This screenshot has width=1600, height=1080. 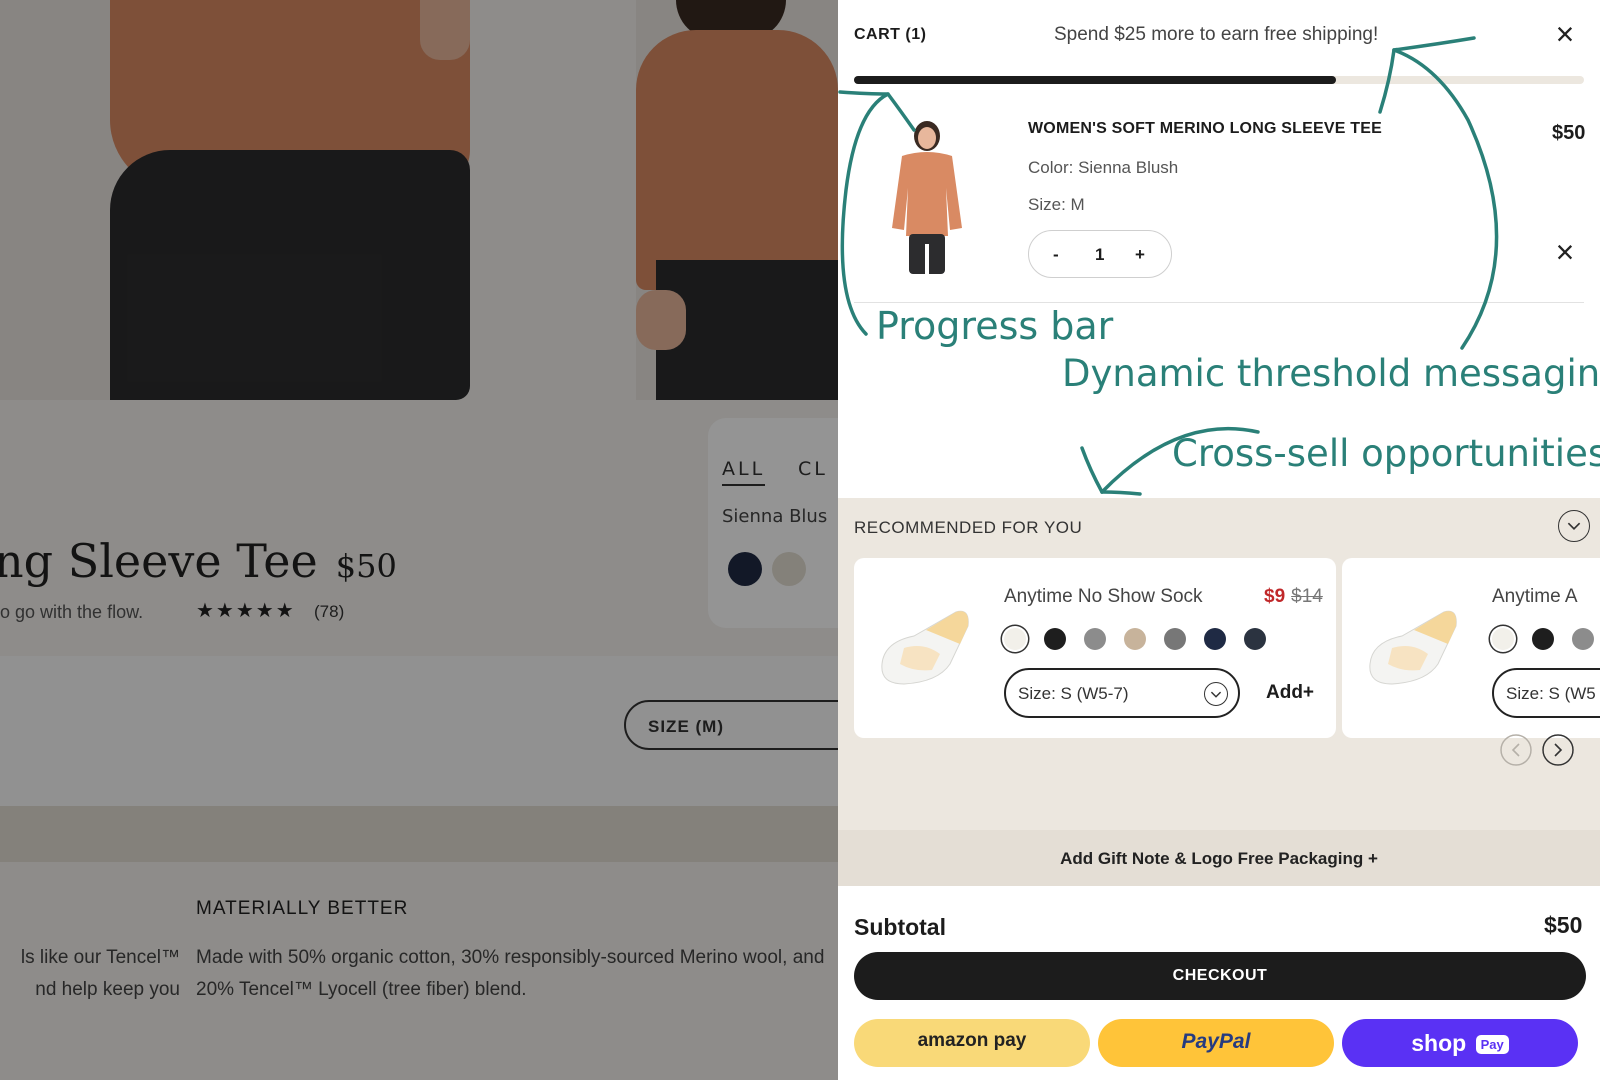 What do you see at coordinates (1103, 597) in the screenshot?
I see `recommendation-name: Anytime No Show Sock` at bounding box center [1103, 597].